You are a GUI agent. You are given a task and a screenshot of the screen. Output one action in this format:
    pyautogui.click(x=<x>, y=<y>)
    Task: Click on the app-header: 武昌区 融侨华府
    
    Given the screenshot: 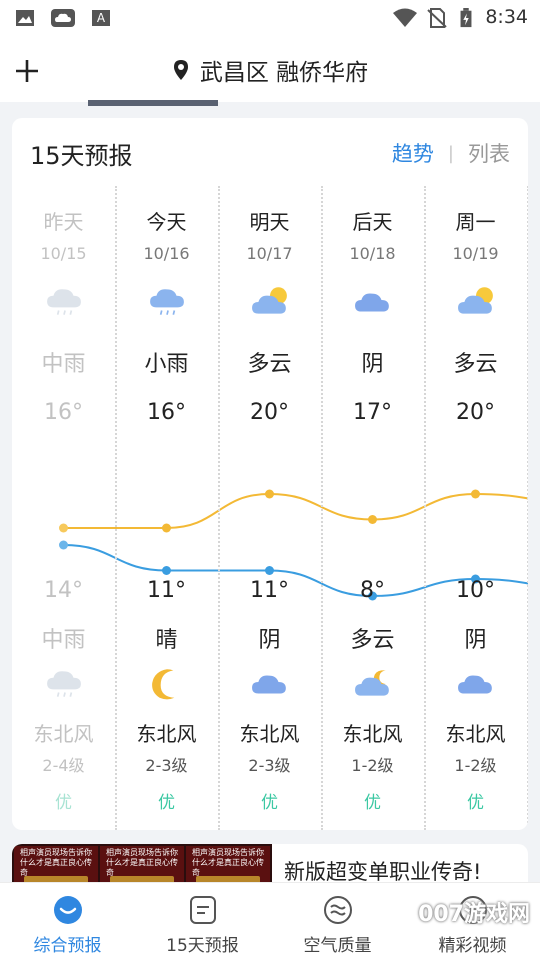 What is the action you would take?
    pyautogui.click(x=270, y=70)
    